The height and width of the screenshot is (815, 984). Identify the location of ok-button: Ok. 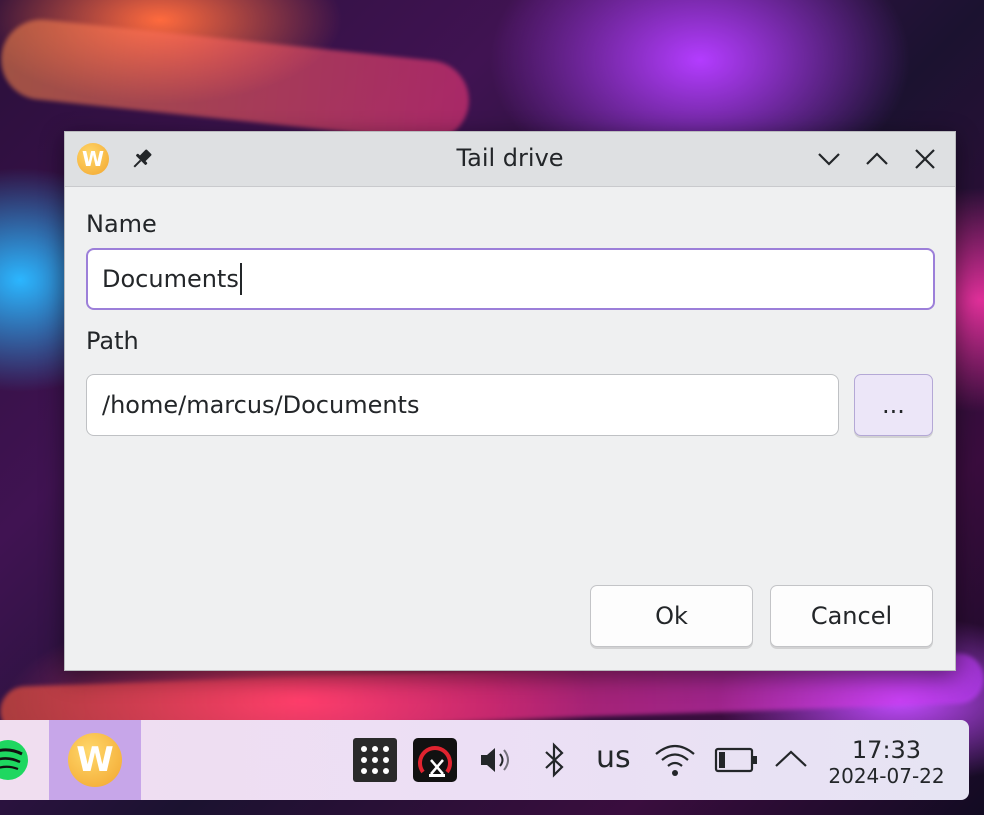
(671, 616).